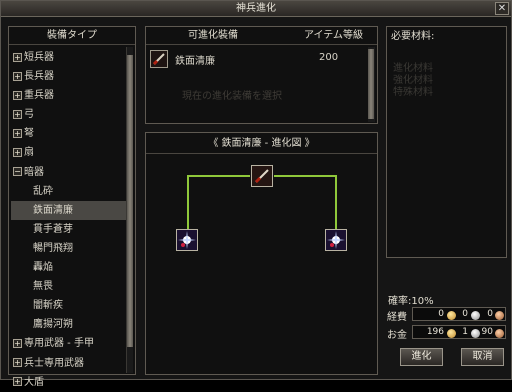 This screenshot has height=392, width=512. Describe the element at coordinates (400, 301) in the screenshot. I see `rate-label: 確率:` at that location.